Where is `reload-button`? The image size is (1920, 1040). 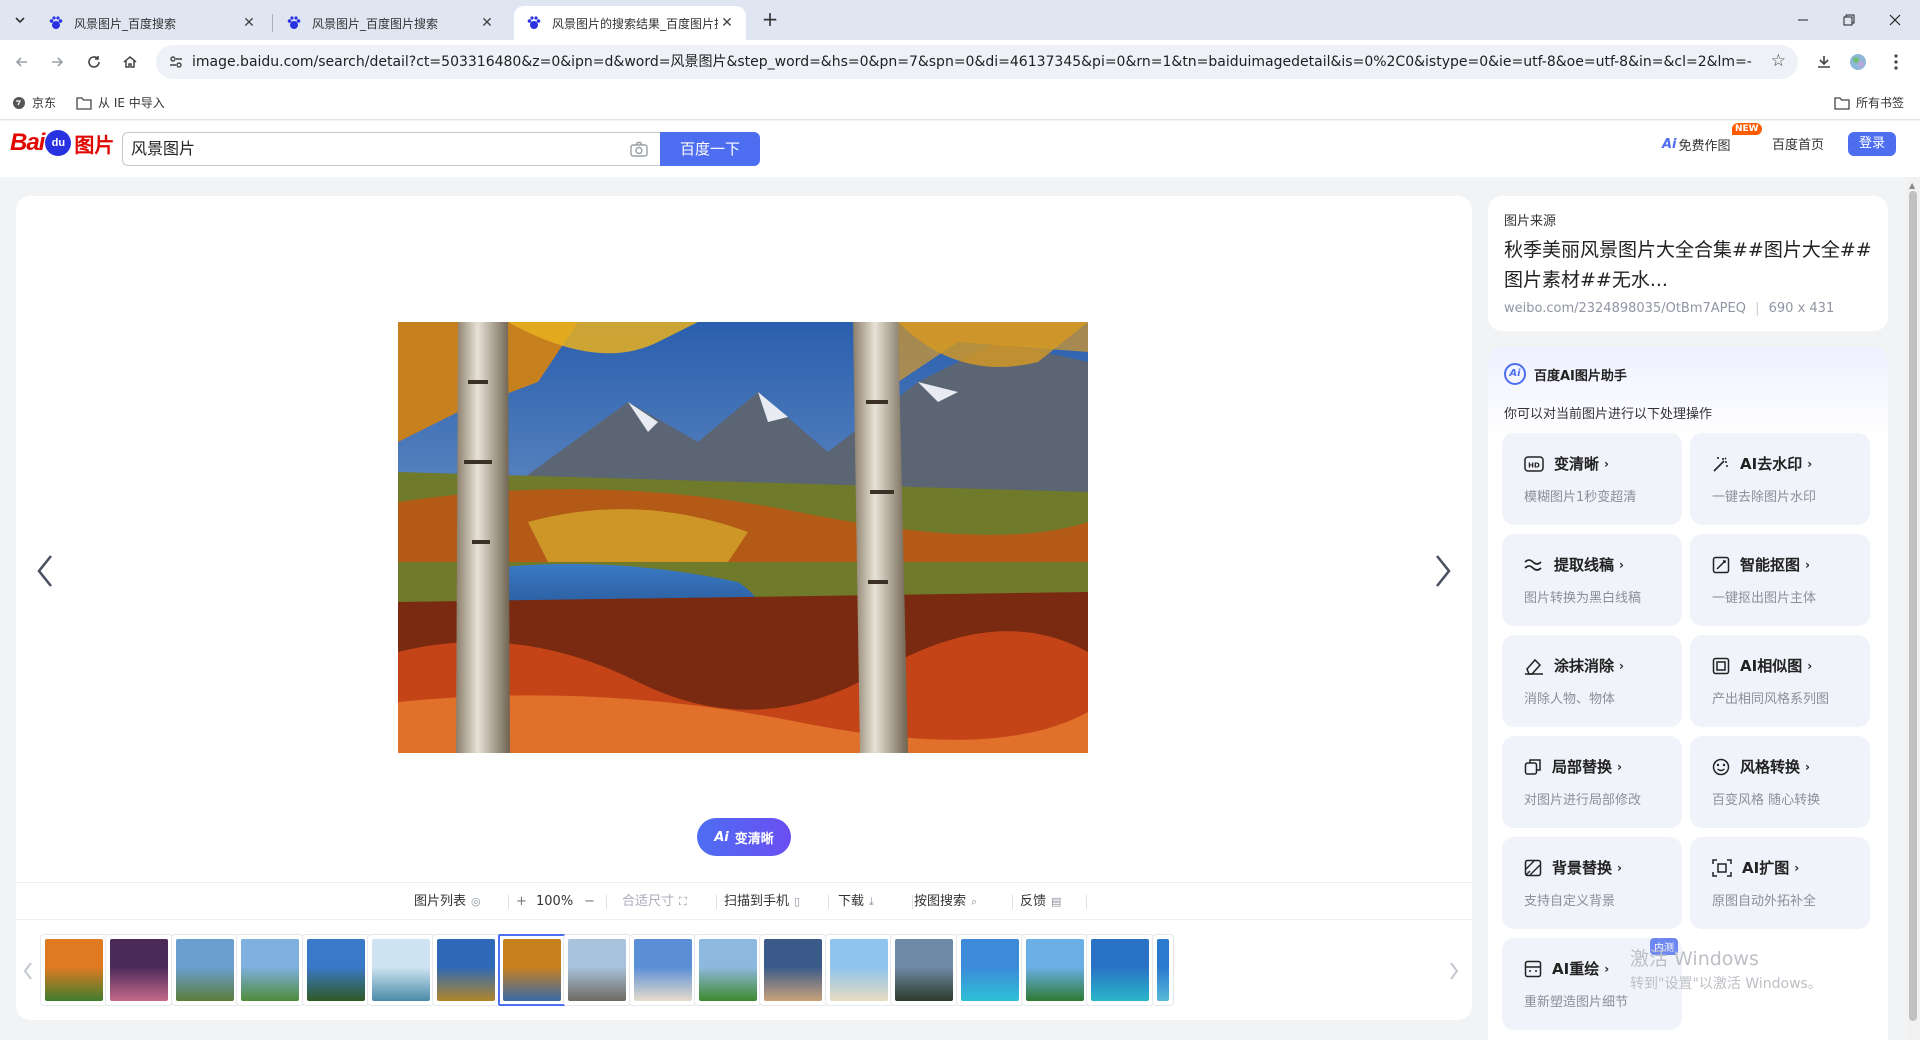
reload-button is located at coordinates (94, 62).